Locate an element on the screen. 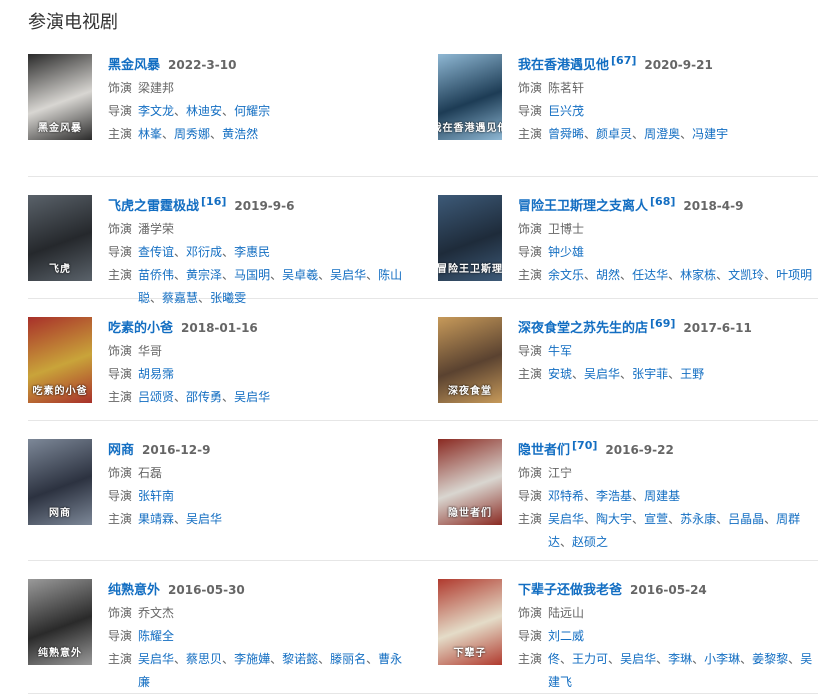  cast-link: 果靖霖 is located at coordinates (156, 519).